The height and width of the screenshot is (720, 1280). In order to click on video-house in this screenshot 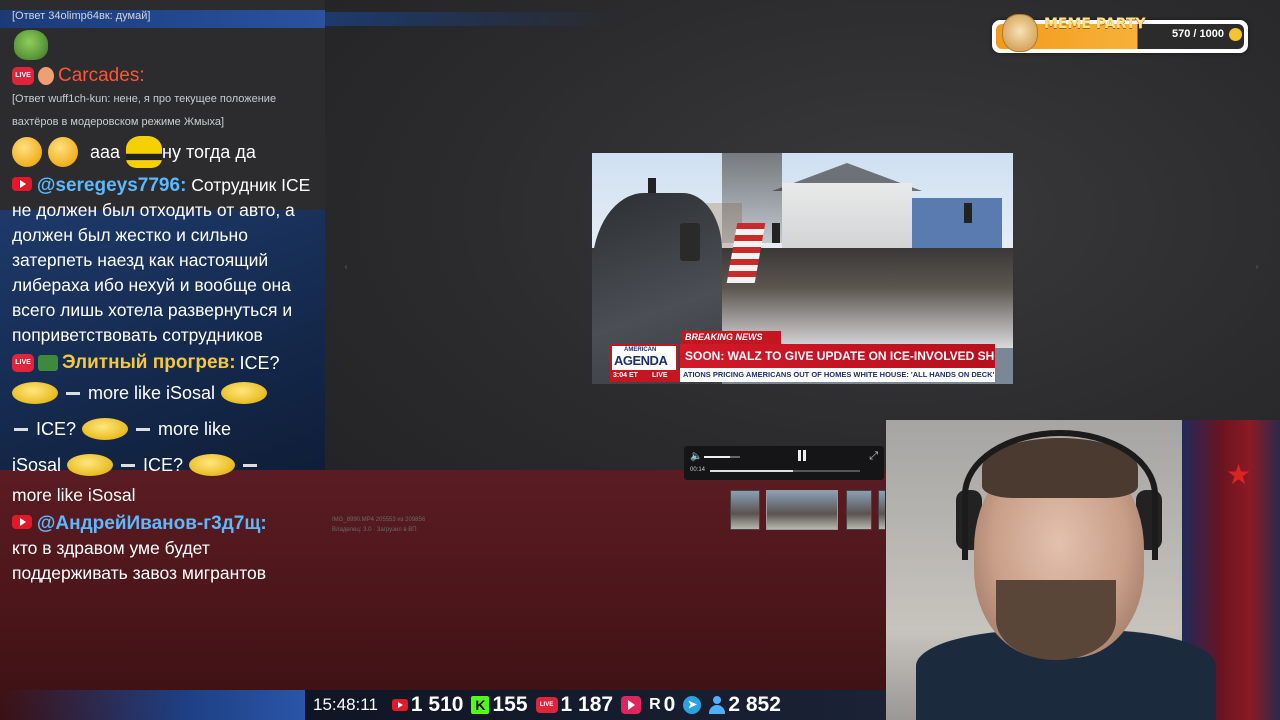, I will do `click(847, 220)`.